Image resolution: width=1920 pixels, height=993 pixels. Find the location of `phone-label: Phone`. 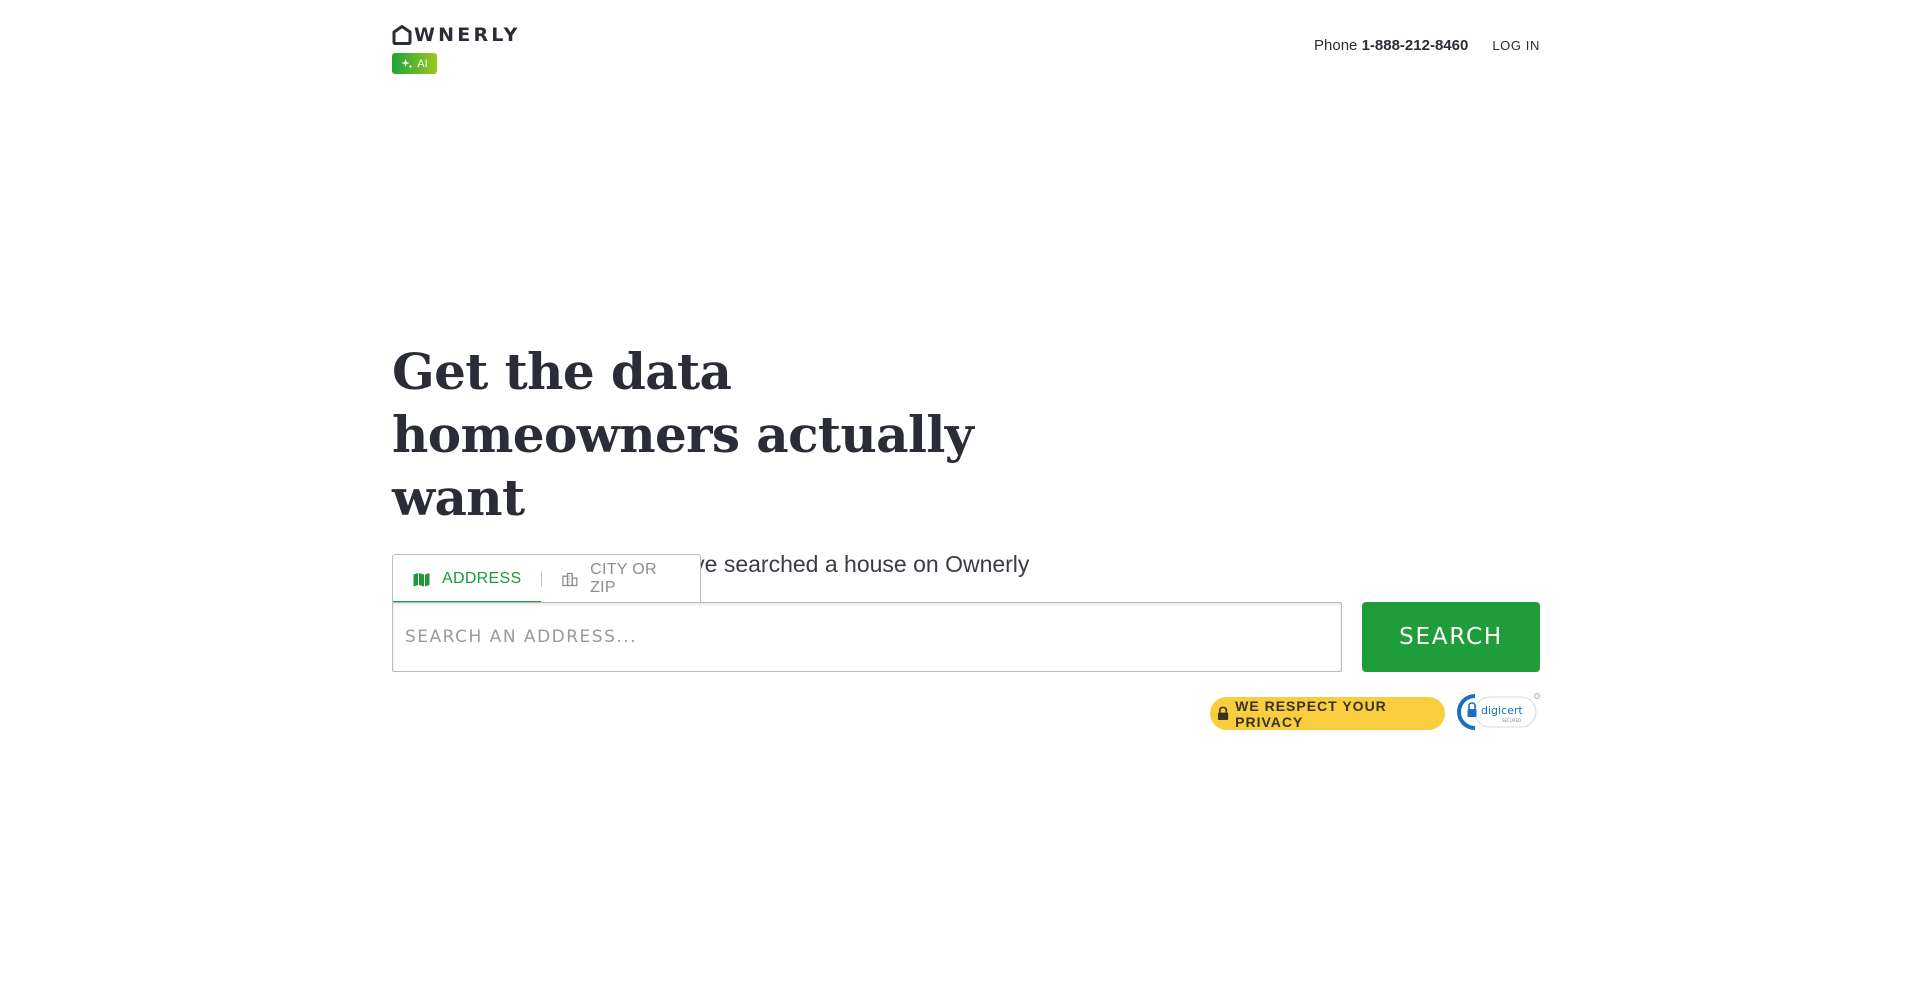

phone-label: Phone is located at coordinates (1336, 45).